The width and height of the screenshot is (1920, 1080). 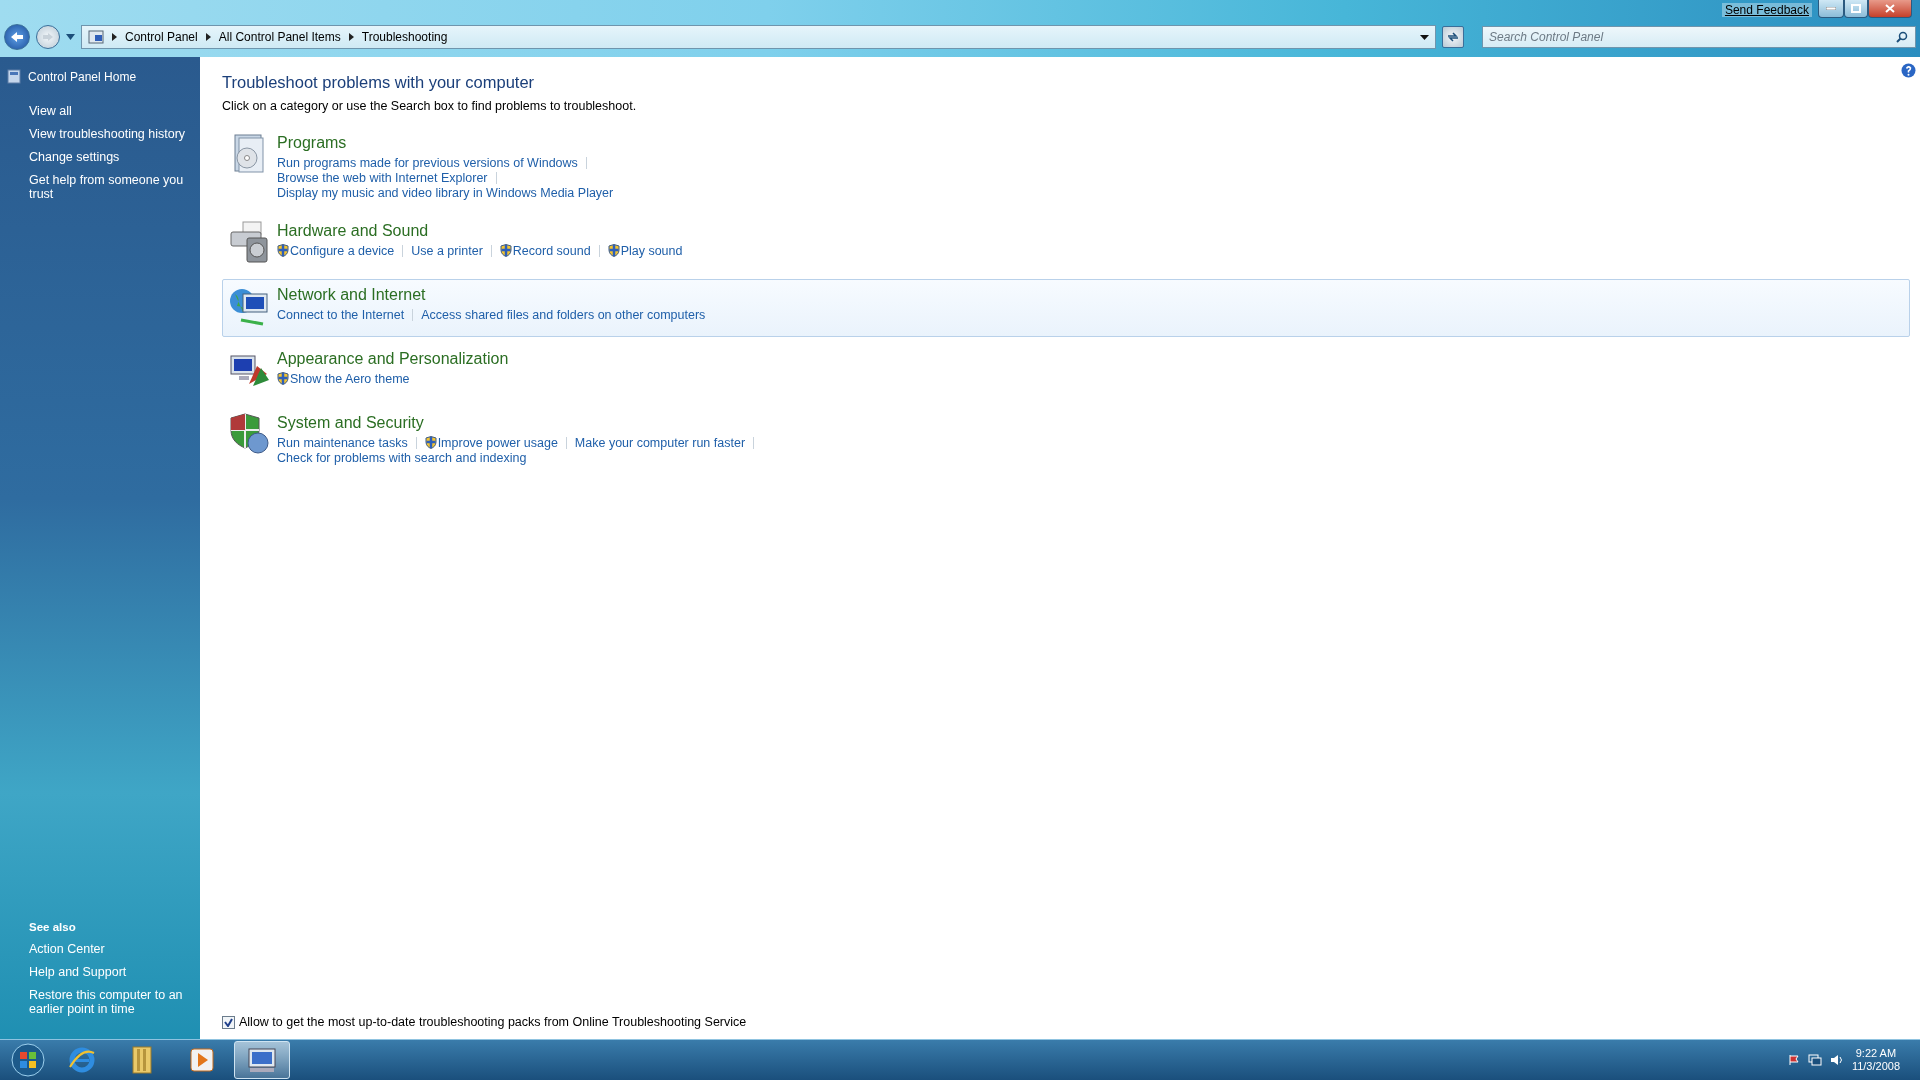 I want to click on troubleshooter-link: Connect to the Internet, so click(x=341, y=314).